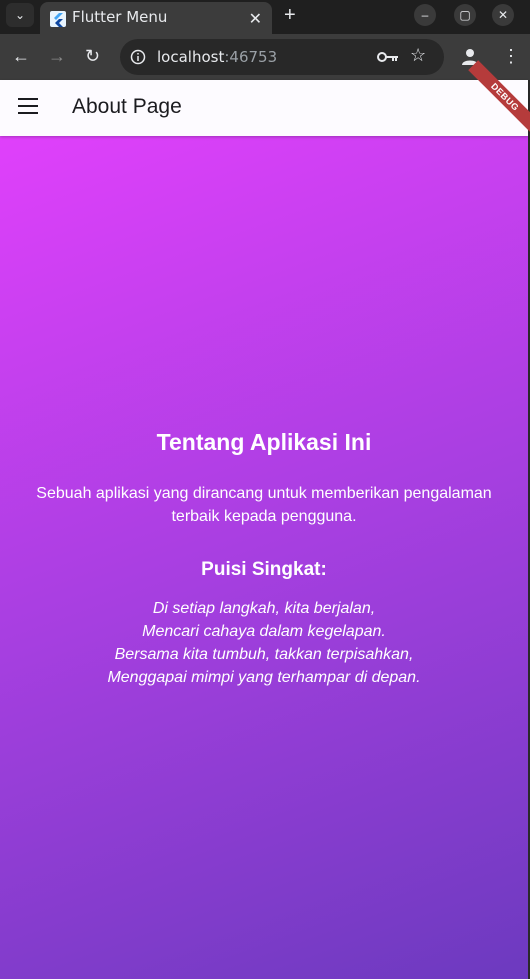 The height and width of the screenshot is (979, 530). I want to click on browser-tab: Flutter Menu ✕, so click(156, 18).